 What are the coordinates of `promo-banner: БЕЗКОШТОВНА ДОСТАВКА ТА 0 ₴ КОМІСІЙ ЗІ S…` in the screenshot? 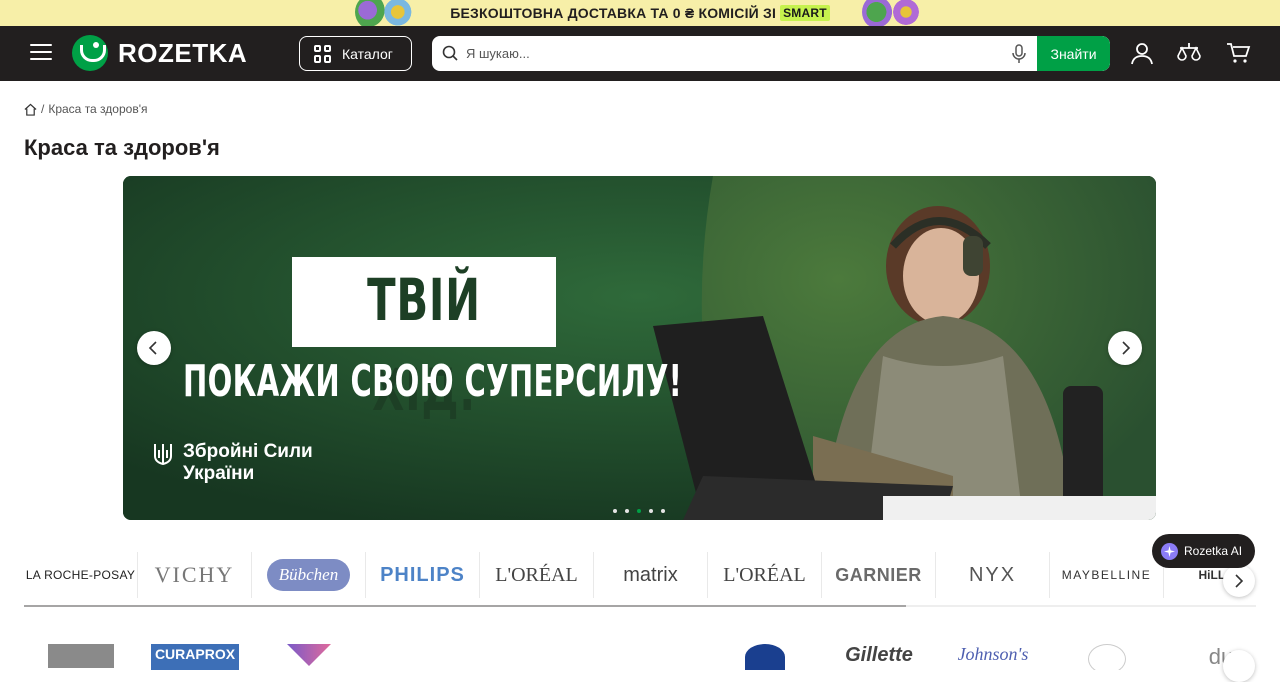 It's located at (640, 13).